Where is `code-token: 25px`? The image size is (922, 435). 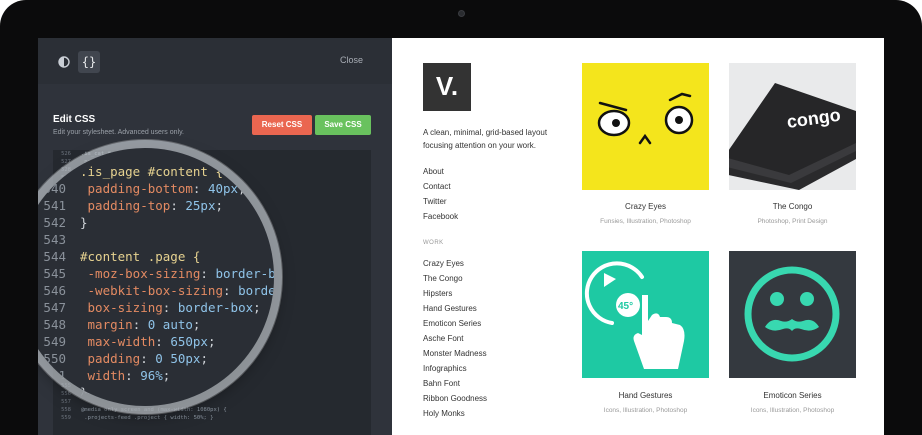
code-token: 25px is located at coordinates (200, 205).